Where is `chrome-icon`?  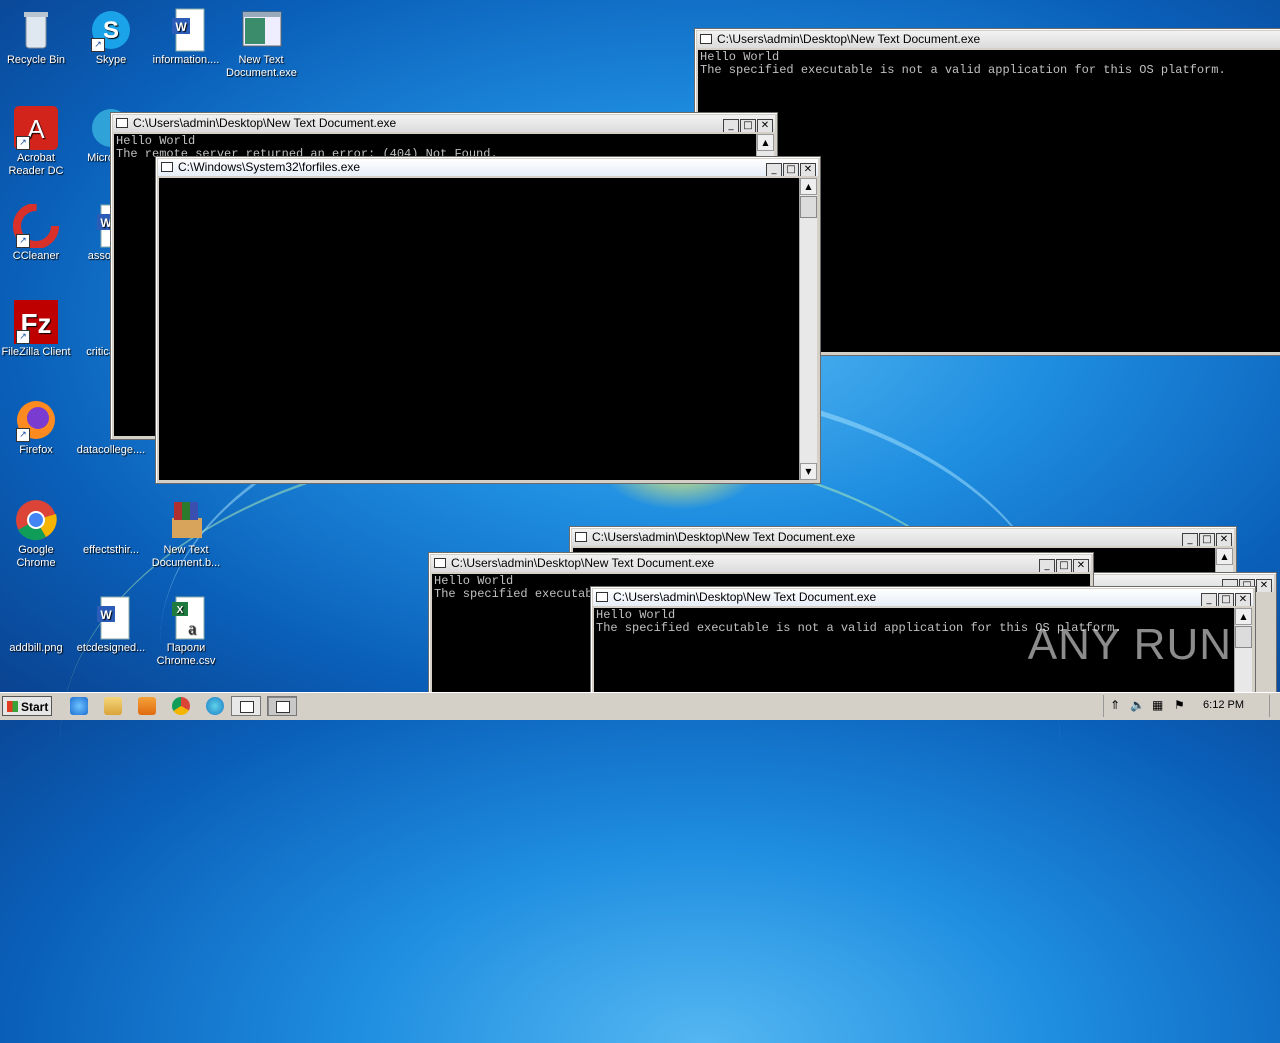 chrome-icon is located at coordinates (36, 520).